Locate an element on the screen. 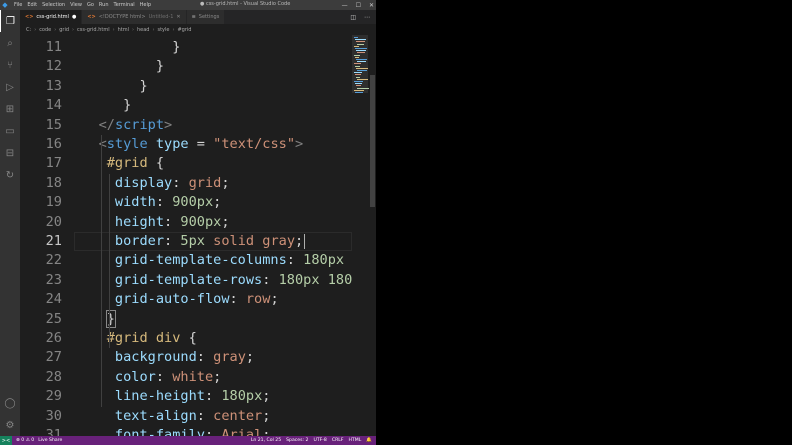 This screenshot has height=445, width=792. extensions-icon: ⊞ is located at coordinates (10, 109).